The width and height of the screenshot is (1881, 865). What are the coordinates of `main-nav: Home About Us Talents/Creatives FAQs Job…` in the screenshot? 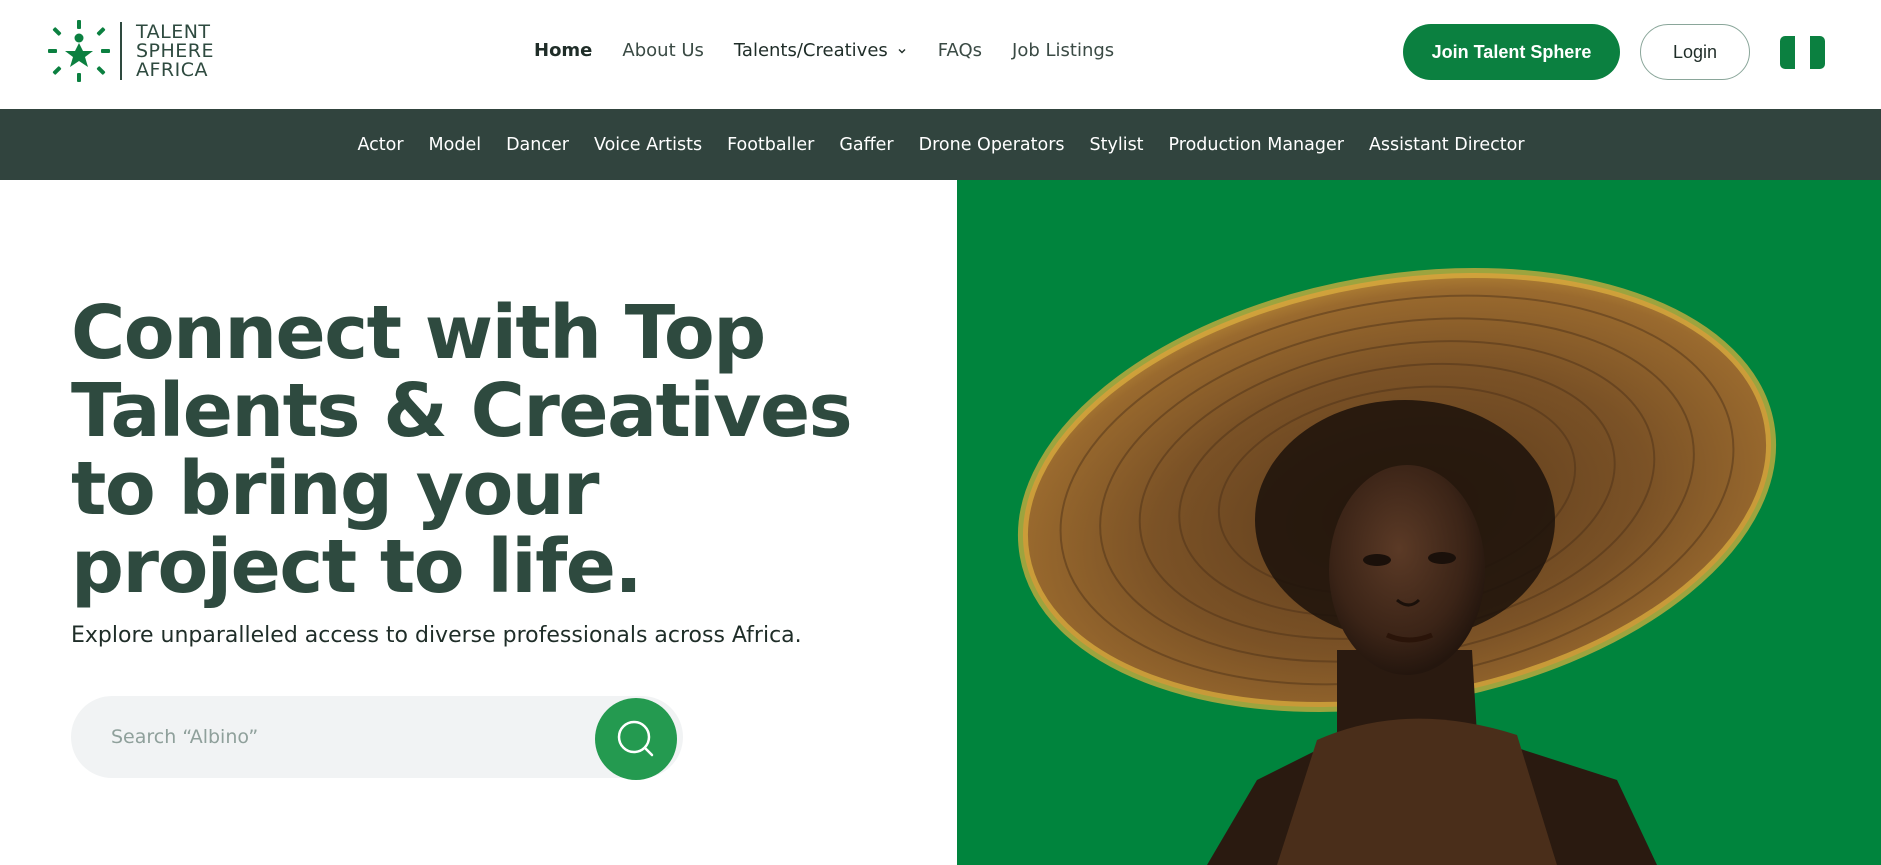 It's located at (839, 50).